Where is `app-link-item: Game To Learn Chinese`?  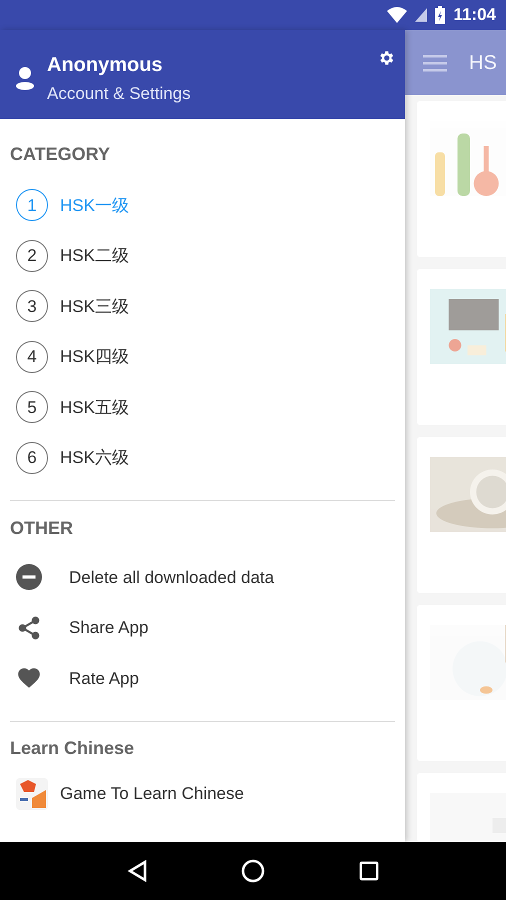
app-link-item: Game To Learn Chinese is located at coordinates (202, 794).